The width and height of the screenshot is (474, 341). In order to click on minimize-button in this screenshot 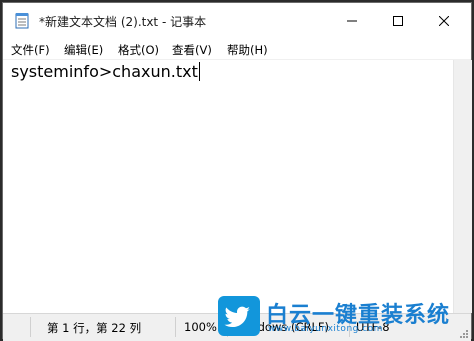, I will do `click(352, 21)`.